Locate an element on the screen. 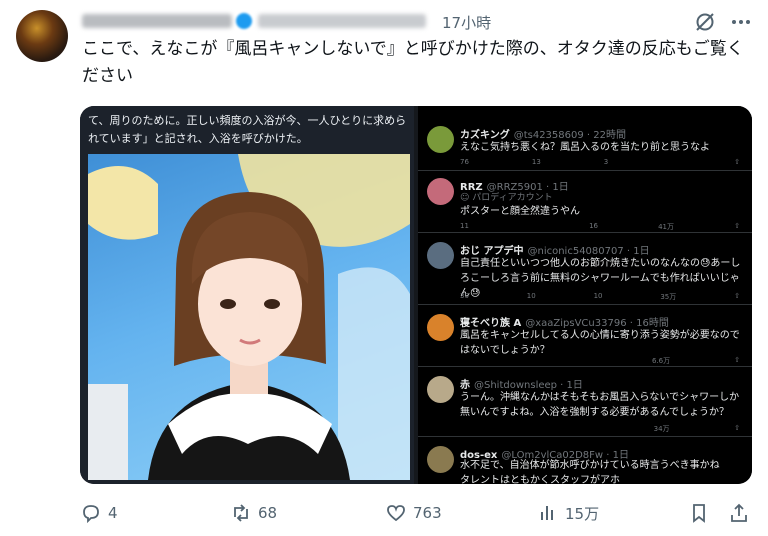 Image resolution: width=768 pixels, height=536 pixels. share-icon is located at coordinates (739, 512).